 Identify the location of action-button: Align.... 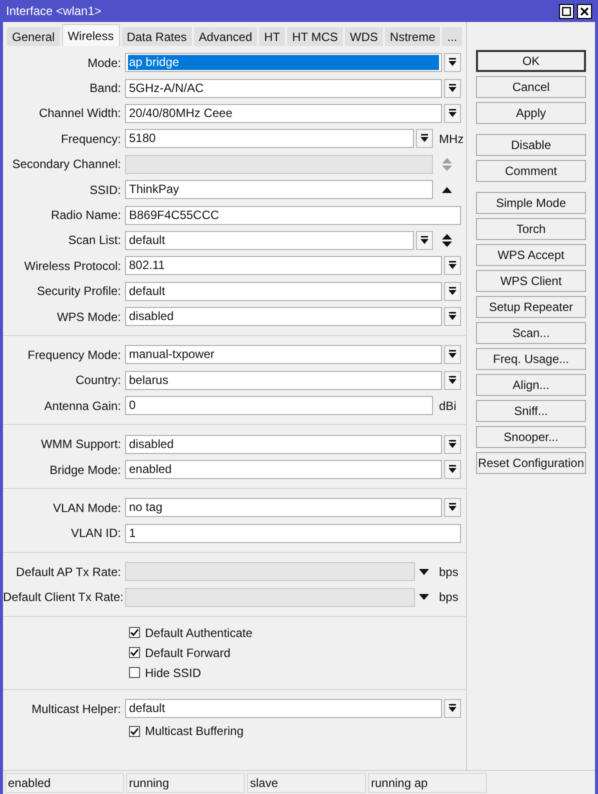
(531, 385).